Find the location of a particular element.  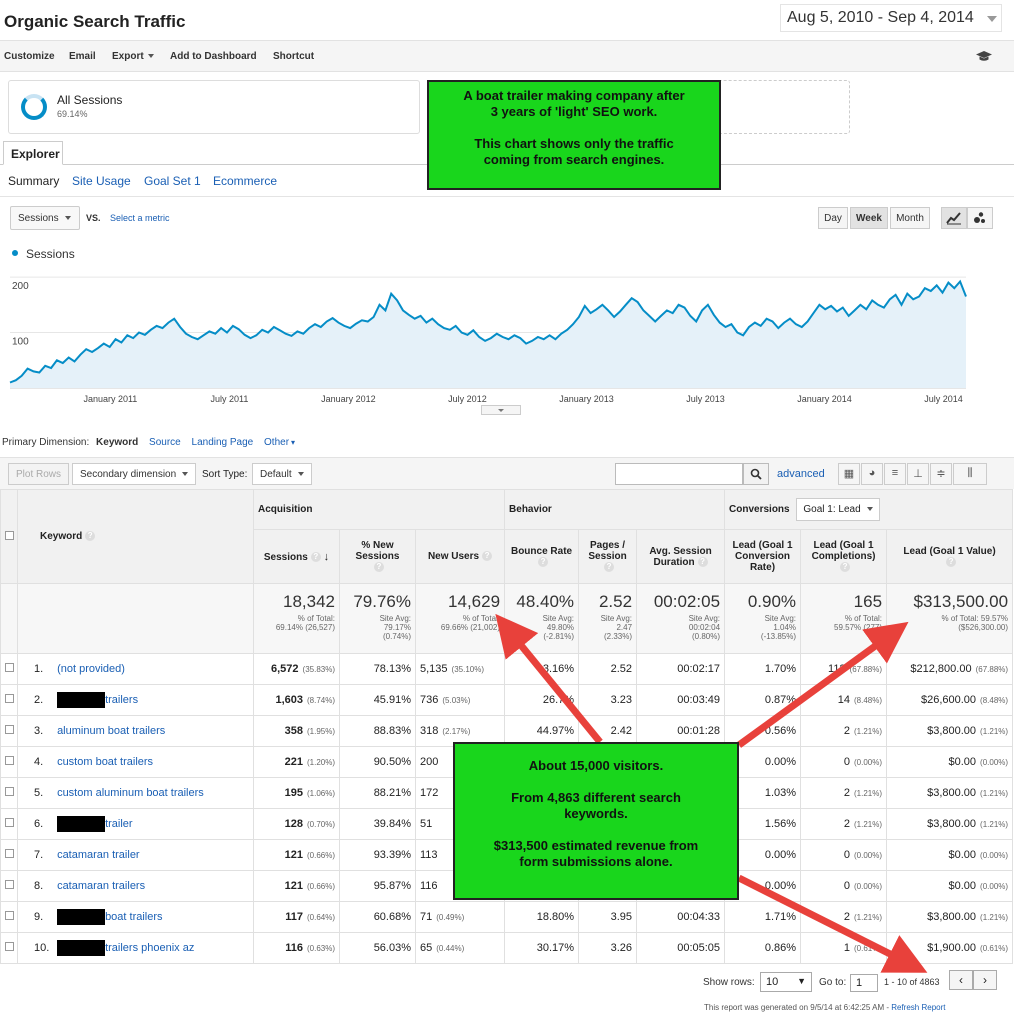

dimension-source: Source is located at coordinates (165, 442).